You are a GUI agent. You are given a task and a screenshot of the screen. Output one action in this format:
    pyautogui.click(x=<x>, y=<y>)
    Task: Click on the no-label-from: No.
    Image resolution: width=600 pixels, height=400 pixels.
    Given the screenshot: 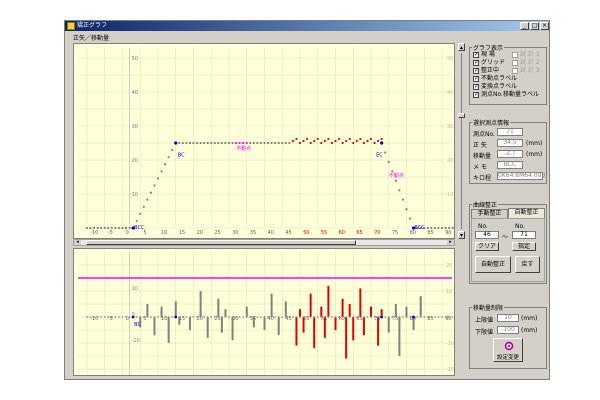 What is the action you would take?
    pyautogui.click(x=483, y=226)
    